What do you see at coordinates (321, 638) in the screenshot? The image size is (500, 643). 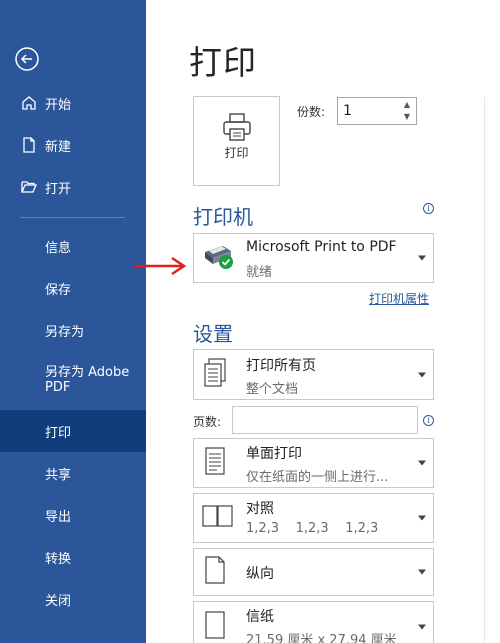 I see `paper-size-subtitle: 21.59 厘米 x 27.94 厘米` at bounding box center [321, 638].